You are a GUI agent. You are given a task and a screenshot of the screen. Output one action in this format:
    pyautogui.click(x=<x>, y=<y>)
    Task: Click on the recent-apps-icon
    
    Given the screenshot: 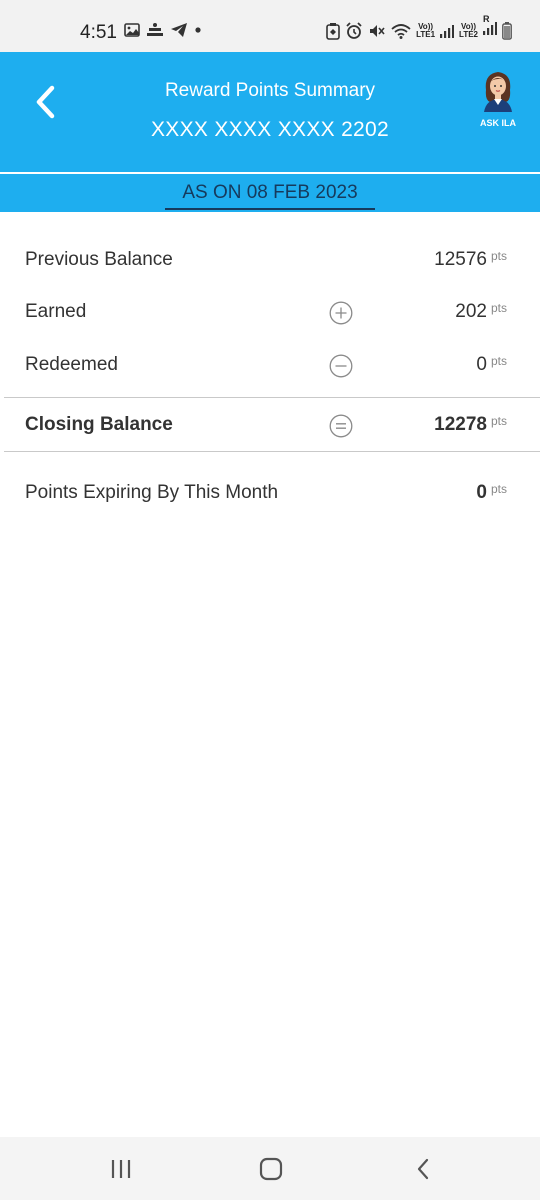 What is the action you would take?
    pyautogui.click(x=121, y=1169)
    